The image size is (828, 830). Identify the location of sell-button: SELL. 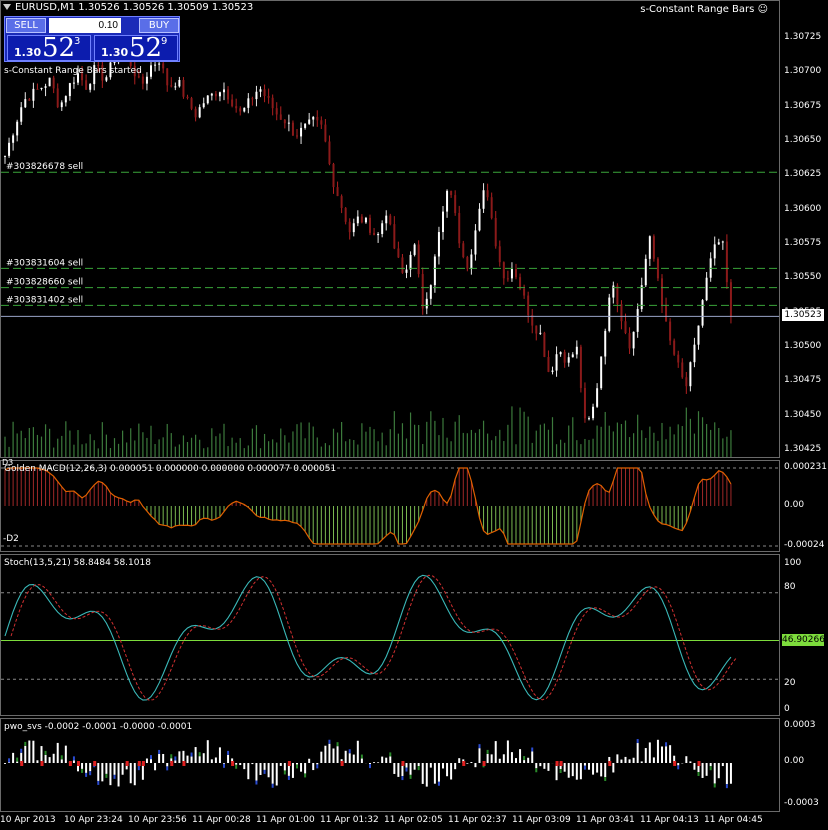
(26, 25).